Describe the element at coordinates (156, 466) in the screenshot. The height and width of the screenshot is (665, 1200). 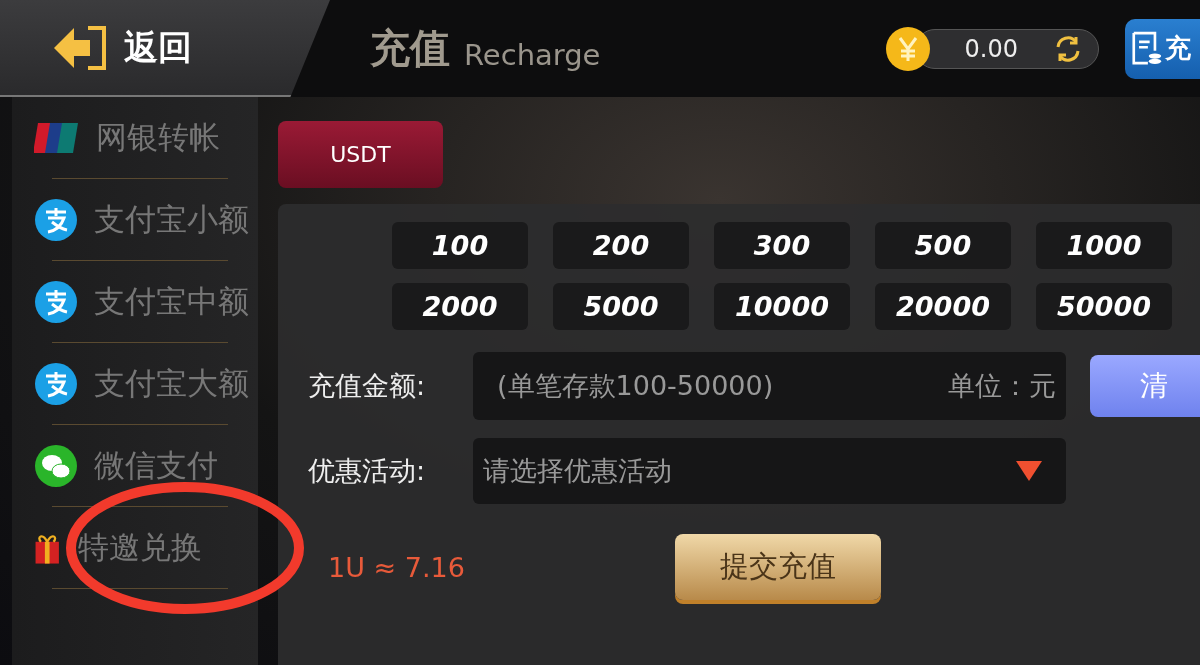
I see `payment-method-item: 微信支付` at that location.